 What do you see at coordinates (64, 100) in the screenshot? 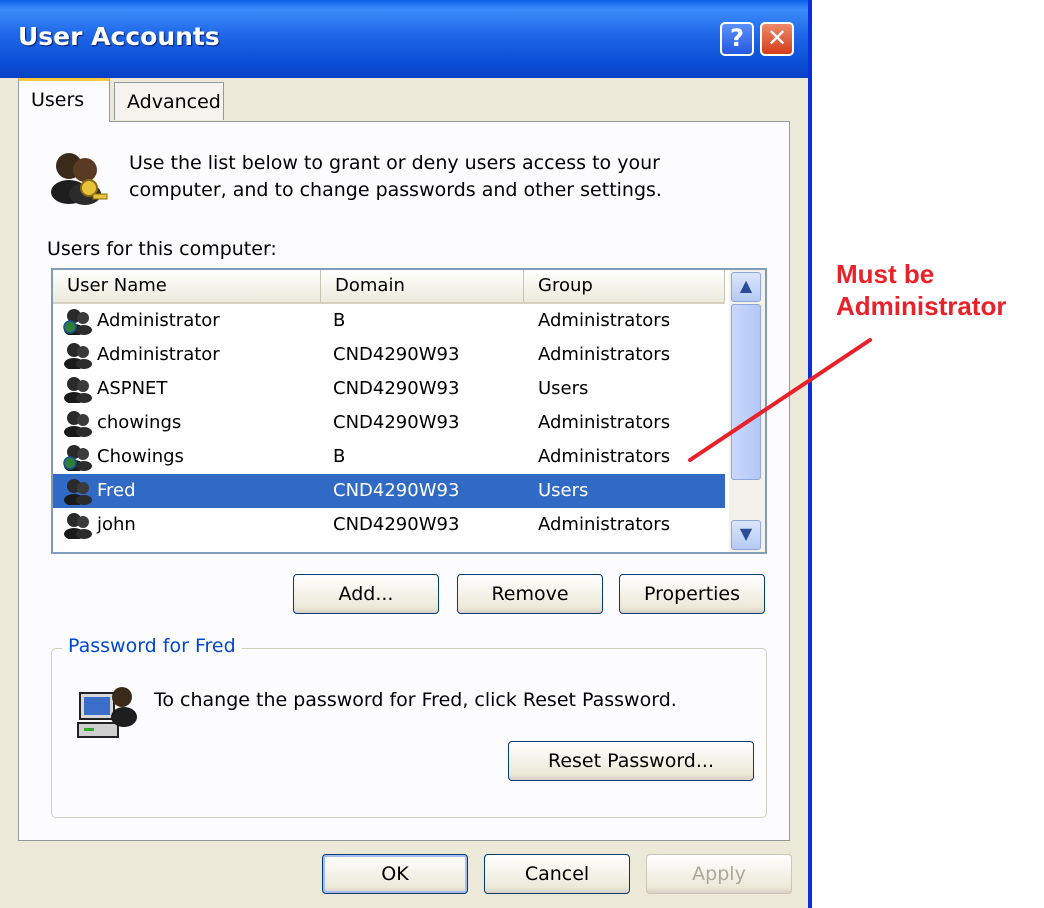
I see `tab-users: Users` at bounding box center [64, 100].